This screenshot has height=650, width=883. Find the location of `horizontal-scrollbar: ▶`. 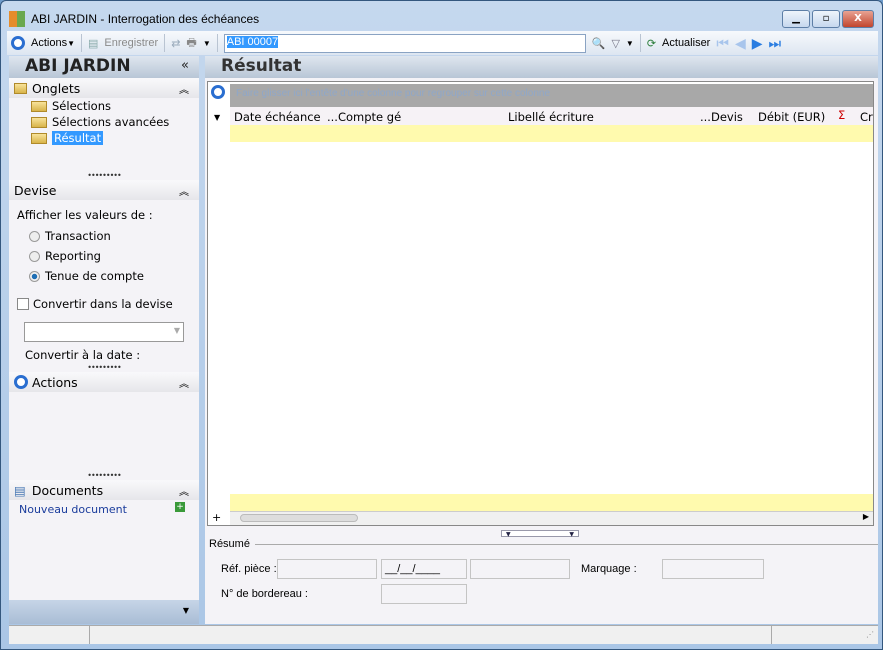

horizontal-scrollbar: ▶ is located at coordinates (551, 518).